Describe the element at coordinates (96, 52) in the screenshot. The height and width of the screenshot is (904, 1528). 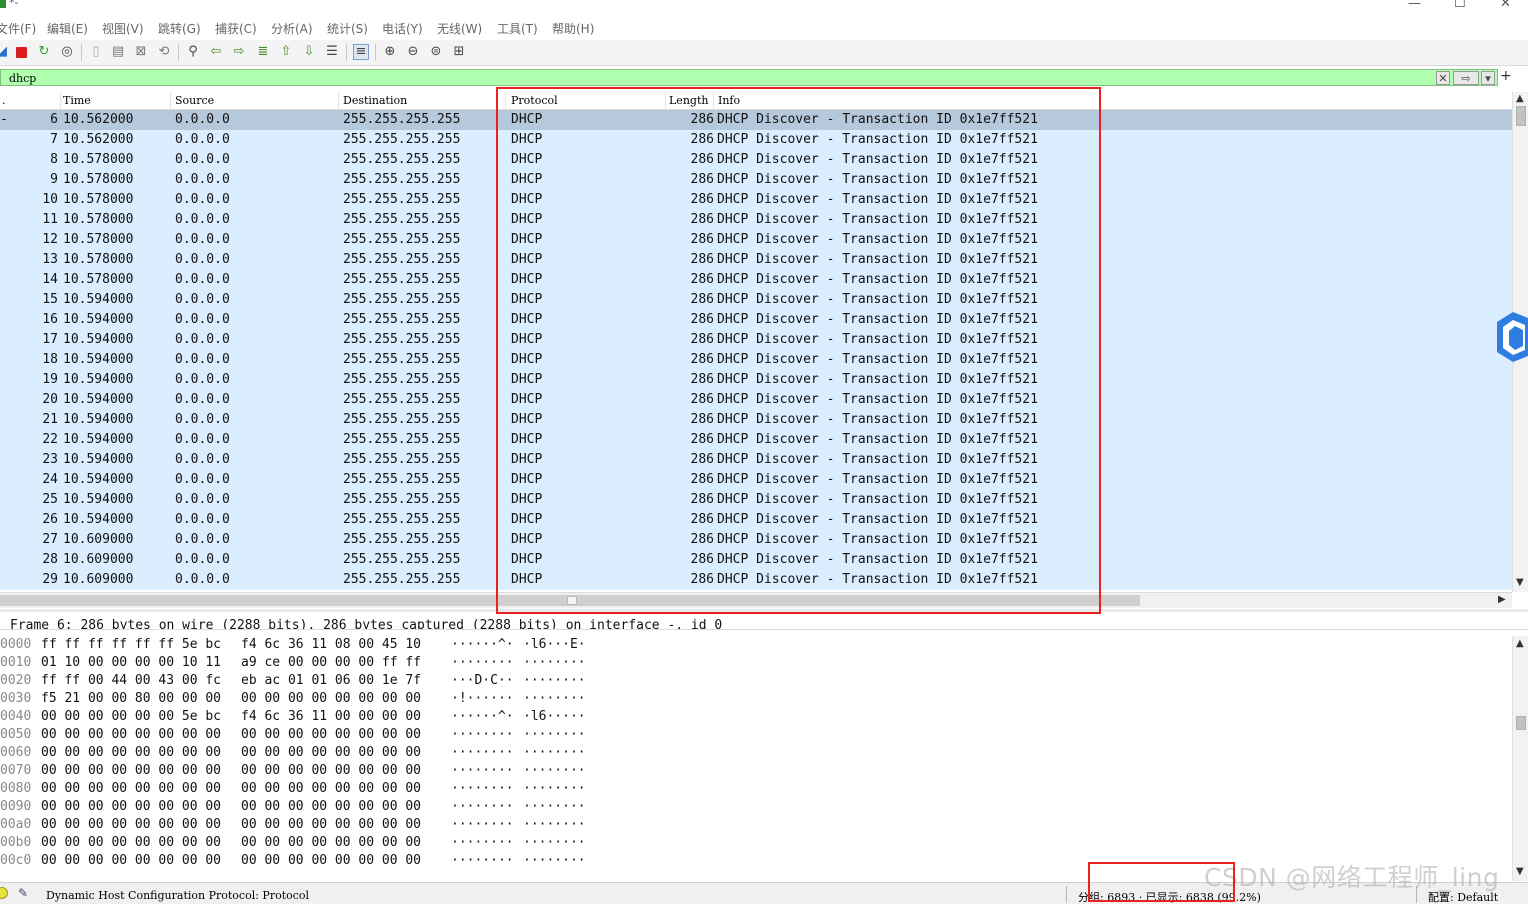
I see `open-file-icon: ▯` at that location.